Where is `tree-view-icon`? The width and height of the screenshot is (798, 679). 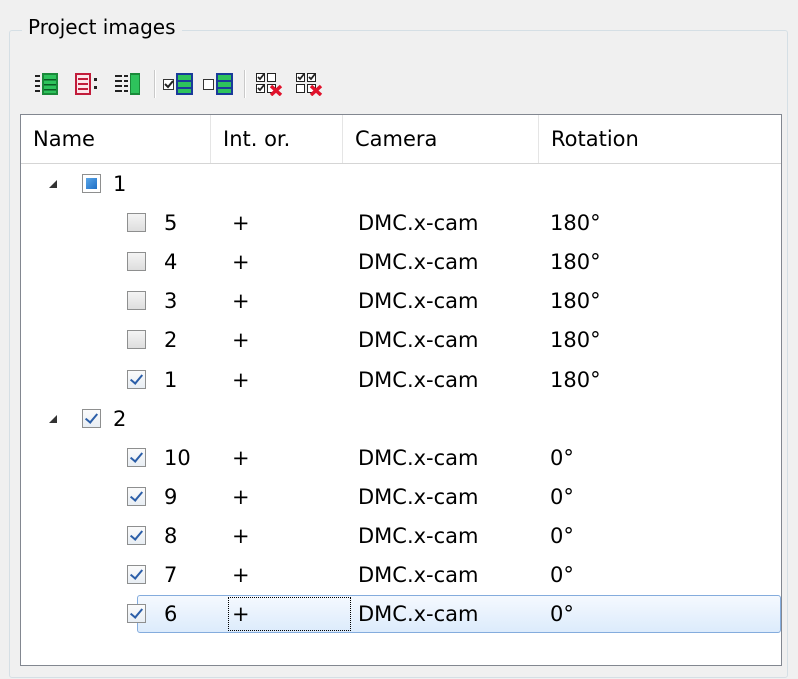 tree-view-icon is located at coordinates (128, 84).